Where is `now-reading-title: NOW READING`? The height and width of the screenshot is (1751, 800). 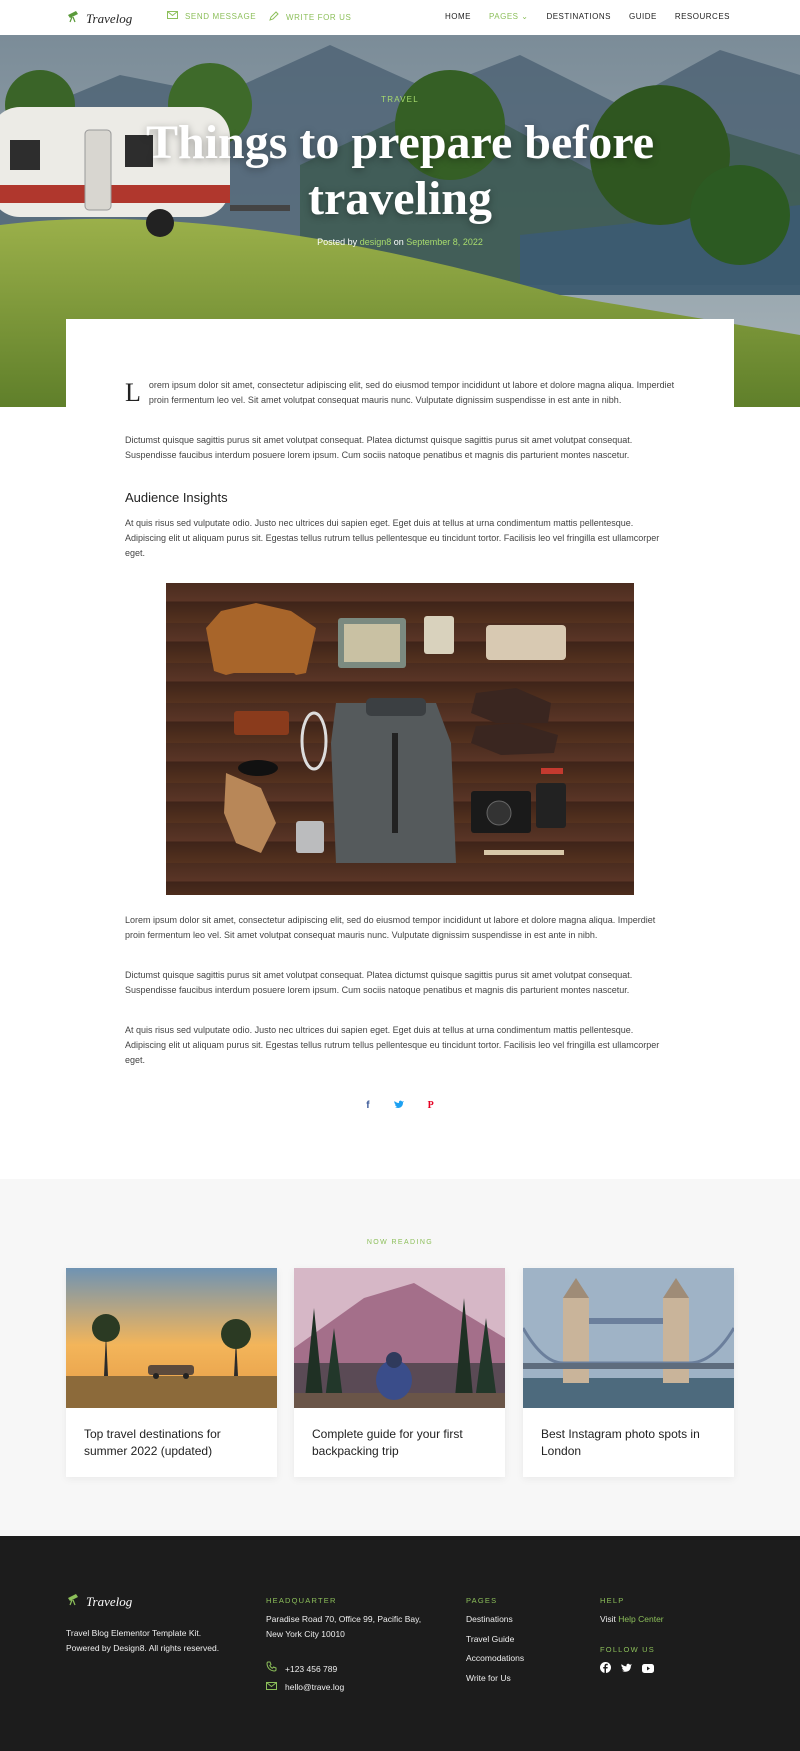
now-reading-title: NOW READING is located at coordinates (400, 1242).